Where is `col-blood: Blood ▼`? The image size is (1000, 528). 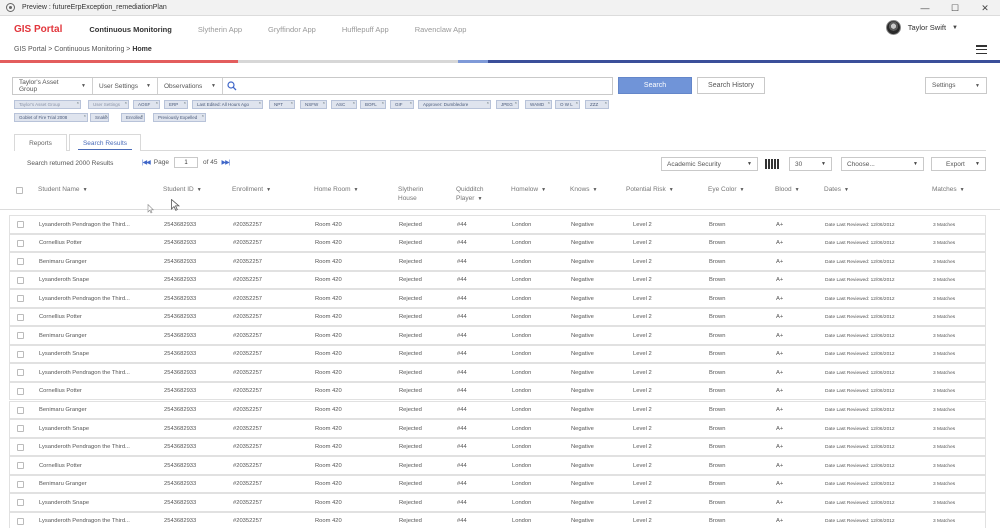 col-blood: Blood ▼ is located at coordinates (787, 190).